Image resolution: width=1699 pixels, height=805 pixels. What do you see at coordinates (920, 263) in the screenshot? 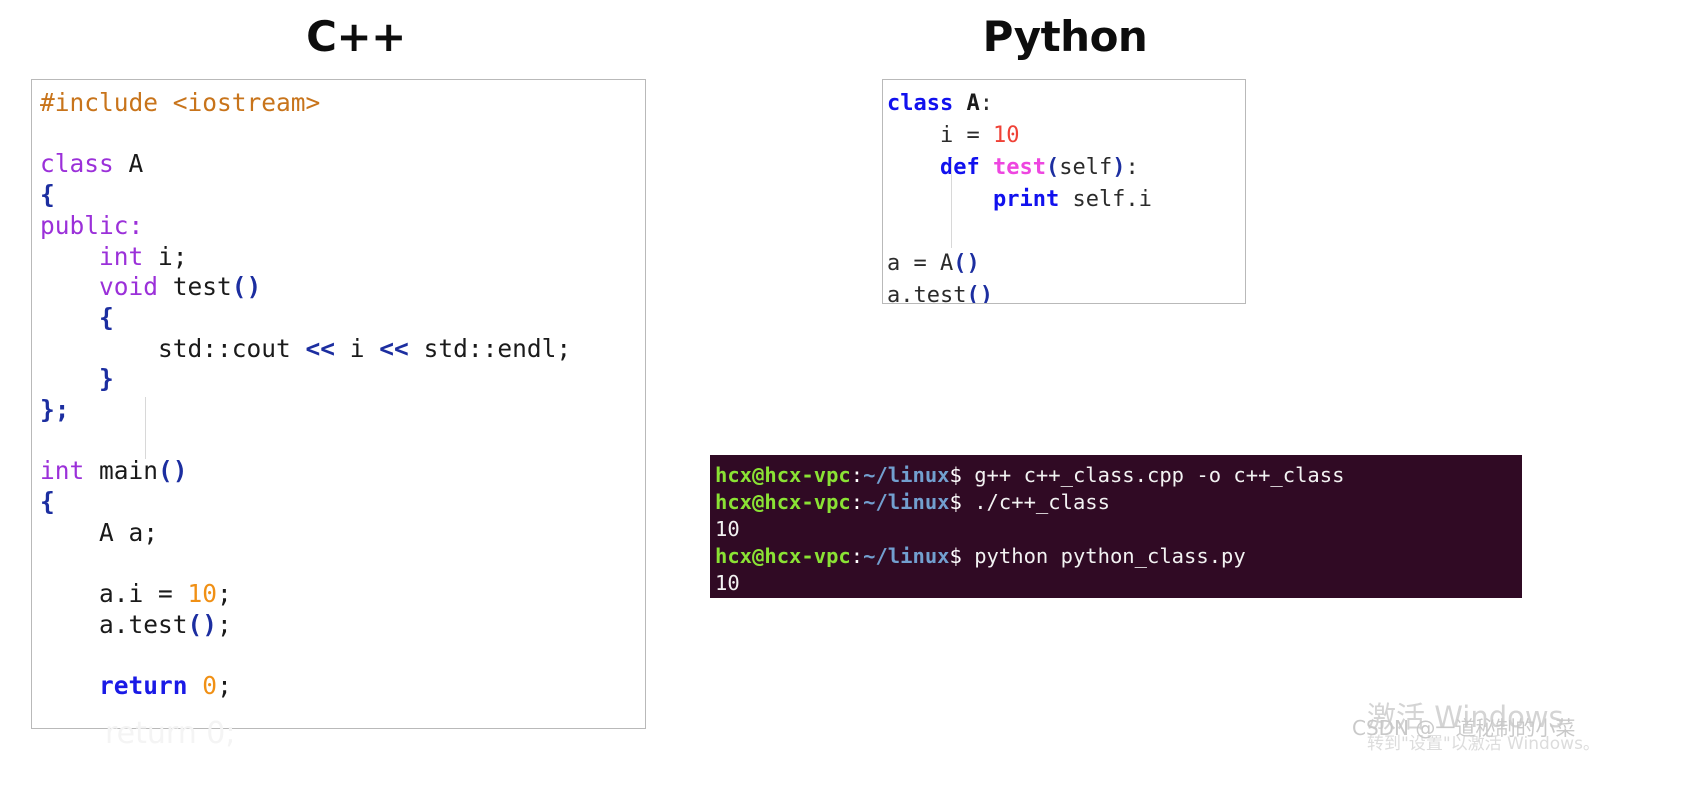
I see `code-token: a = A` at bounding box center [920, 263].